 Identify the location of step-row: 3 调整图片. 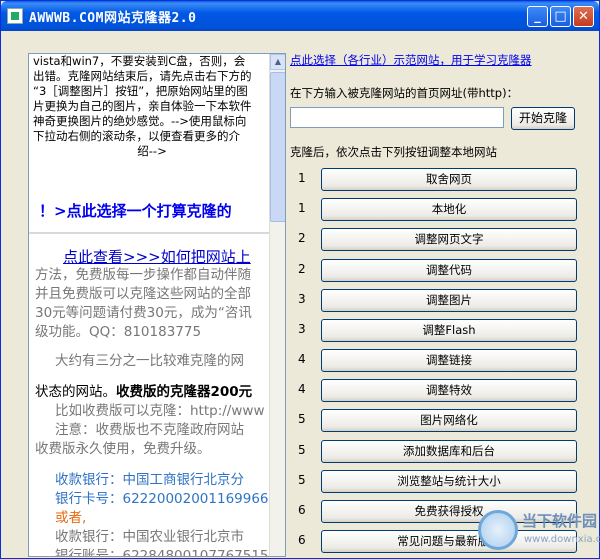
(436, 301).